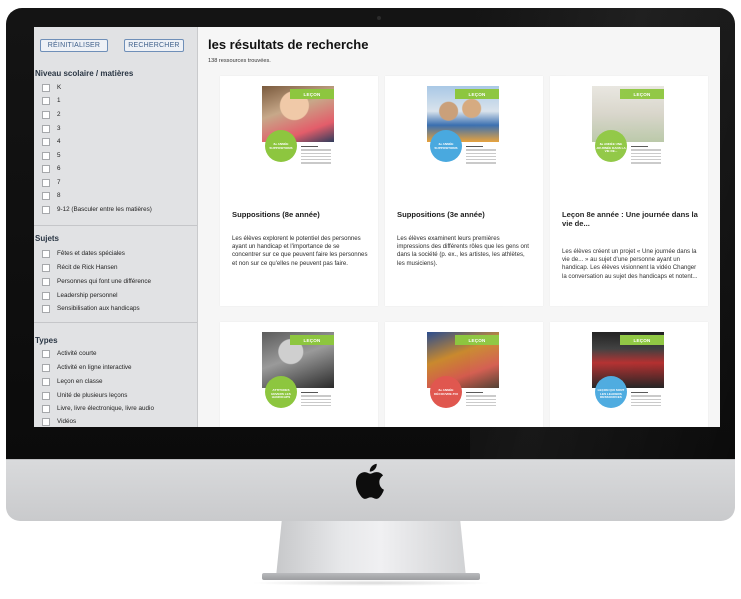 The height and width of the screenshot is (599, 741). What do you see at coordinates (74, 45) in the screenshot?
I see `reset-button: RÉINITIALISER` at bounding box center [74, 45].